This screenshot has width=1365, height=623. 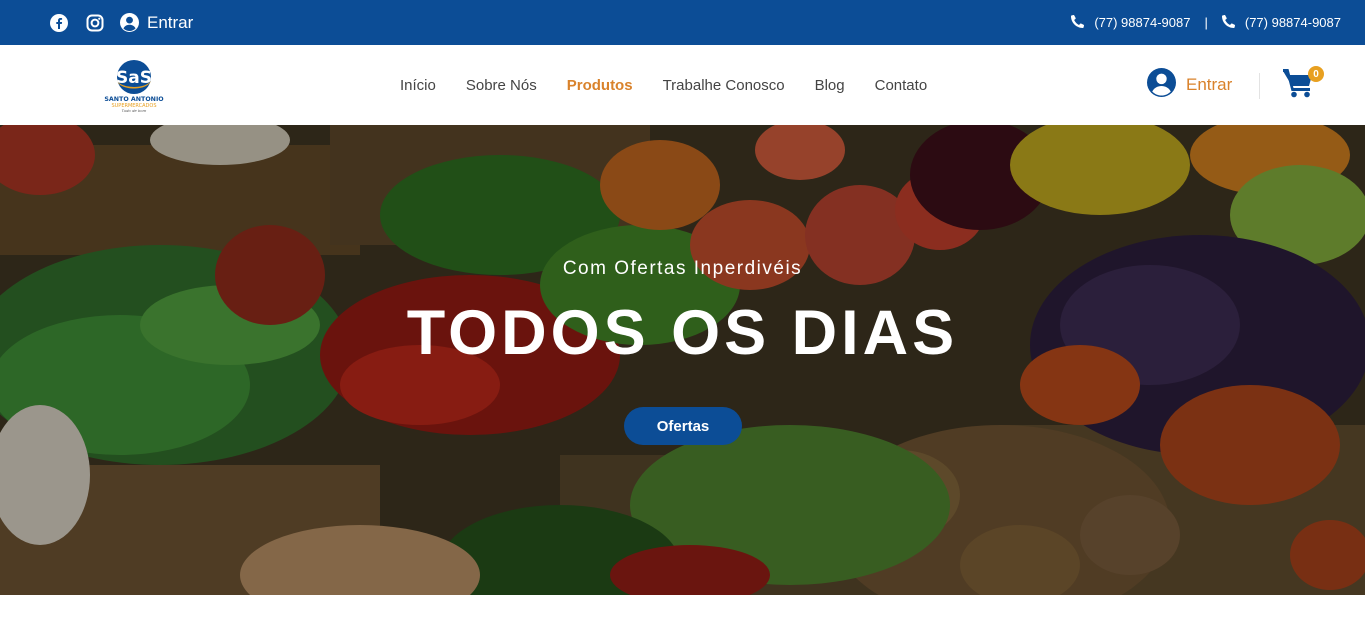 What do you see at coordinates (830, 85) in the screenshot?
I see `nav-blog: Blog` at bounding box center [830, 85].